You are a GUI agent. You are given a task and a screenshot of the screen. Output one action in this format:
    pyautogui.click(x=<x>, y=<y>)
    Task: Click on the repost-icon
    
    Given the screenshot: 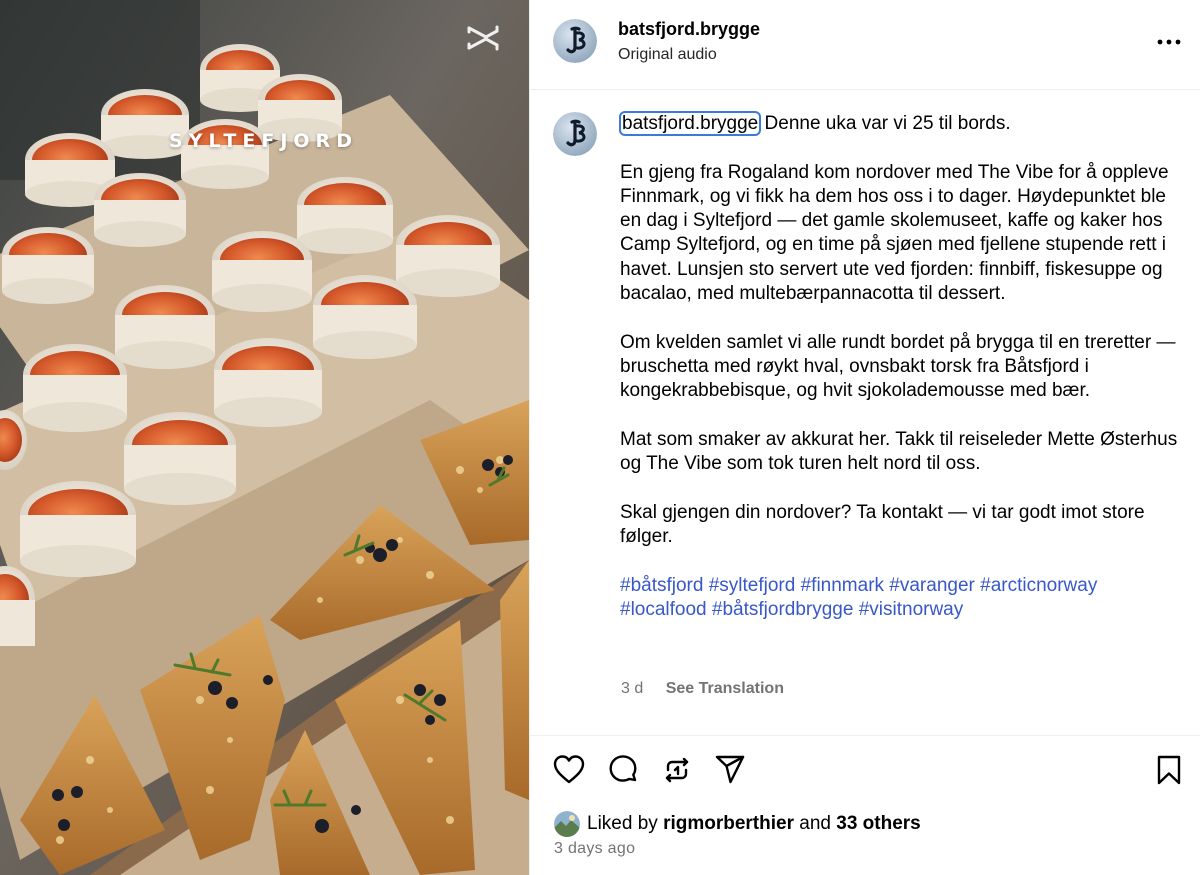 What is the action you would take?
    pyautogui.click(x=677, y=770)
    